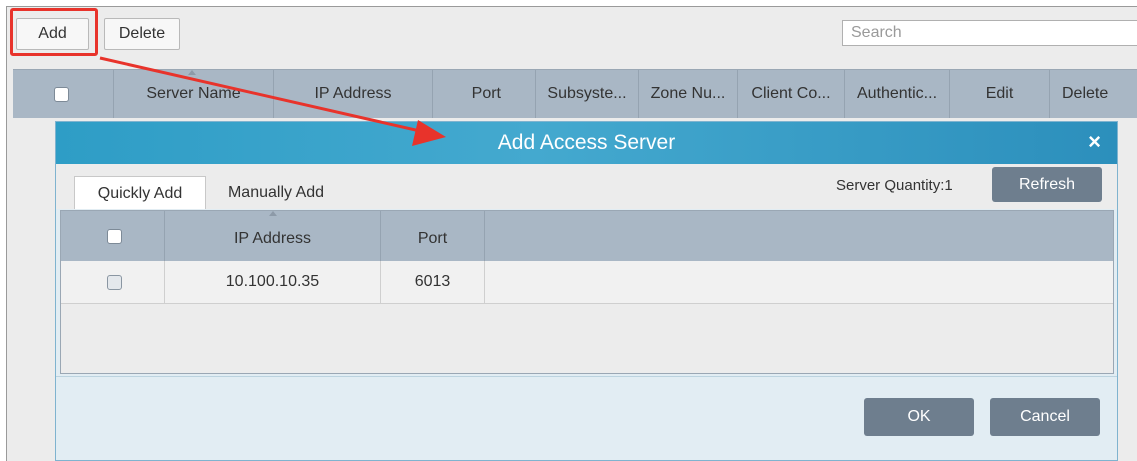 Image resolution: width=1137 pixels, height=461 pixels. I want to click on inner-header-select-all-cell, so click(113, 236).